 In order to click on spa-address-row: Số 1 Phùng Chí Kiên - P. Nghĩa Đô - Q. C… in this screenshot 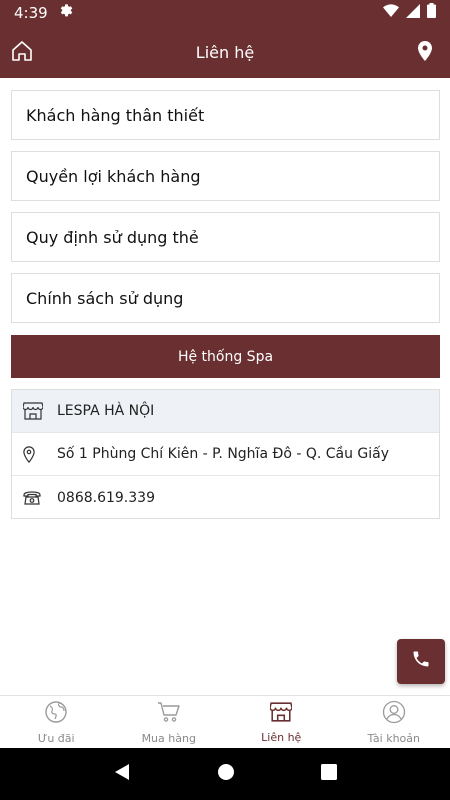, I will do `click(225, 454)`.